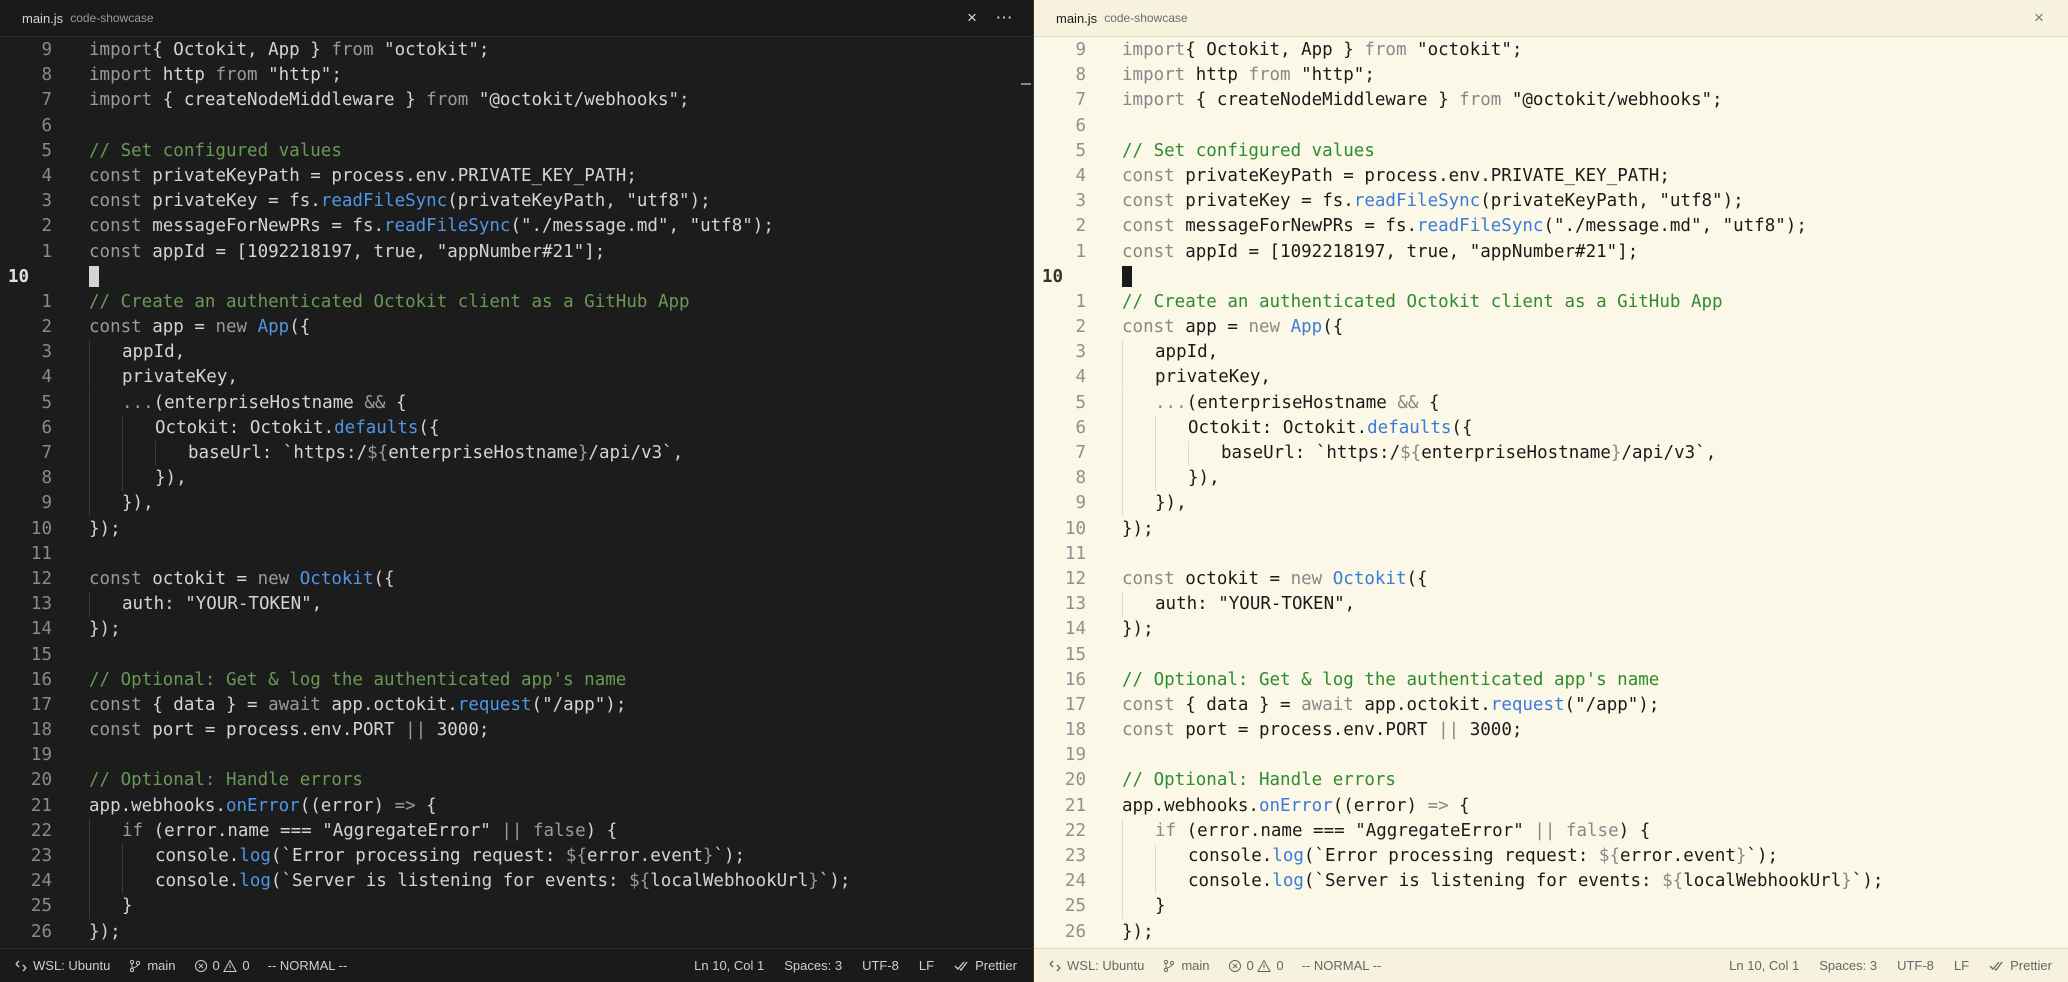  What do you see at coordinates (1080, 301) in the screenshot?
I see `line-number: 1` at bounding box center [1080, 301].